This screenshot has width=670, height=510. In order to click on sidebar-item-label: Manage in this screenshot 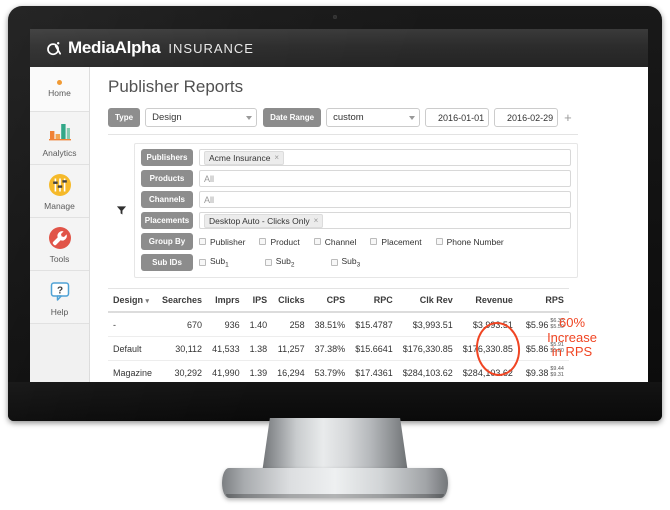, I will do `click(59, 205)`.